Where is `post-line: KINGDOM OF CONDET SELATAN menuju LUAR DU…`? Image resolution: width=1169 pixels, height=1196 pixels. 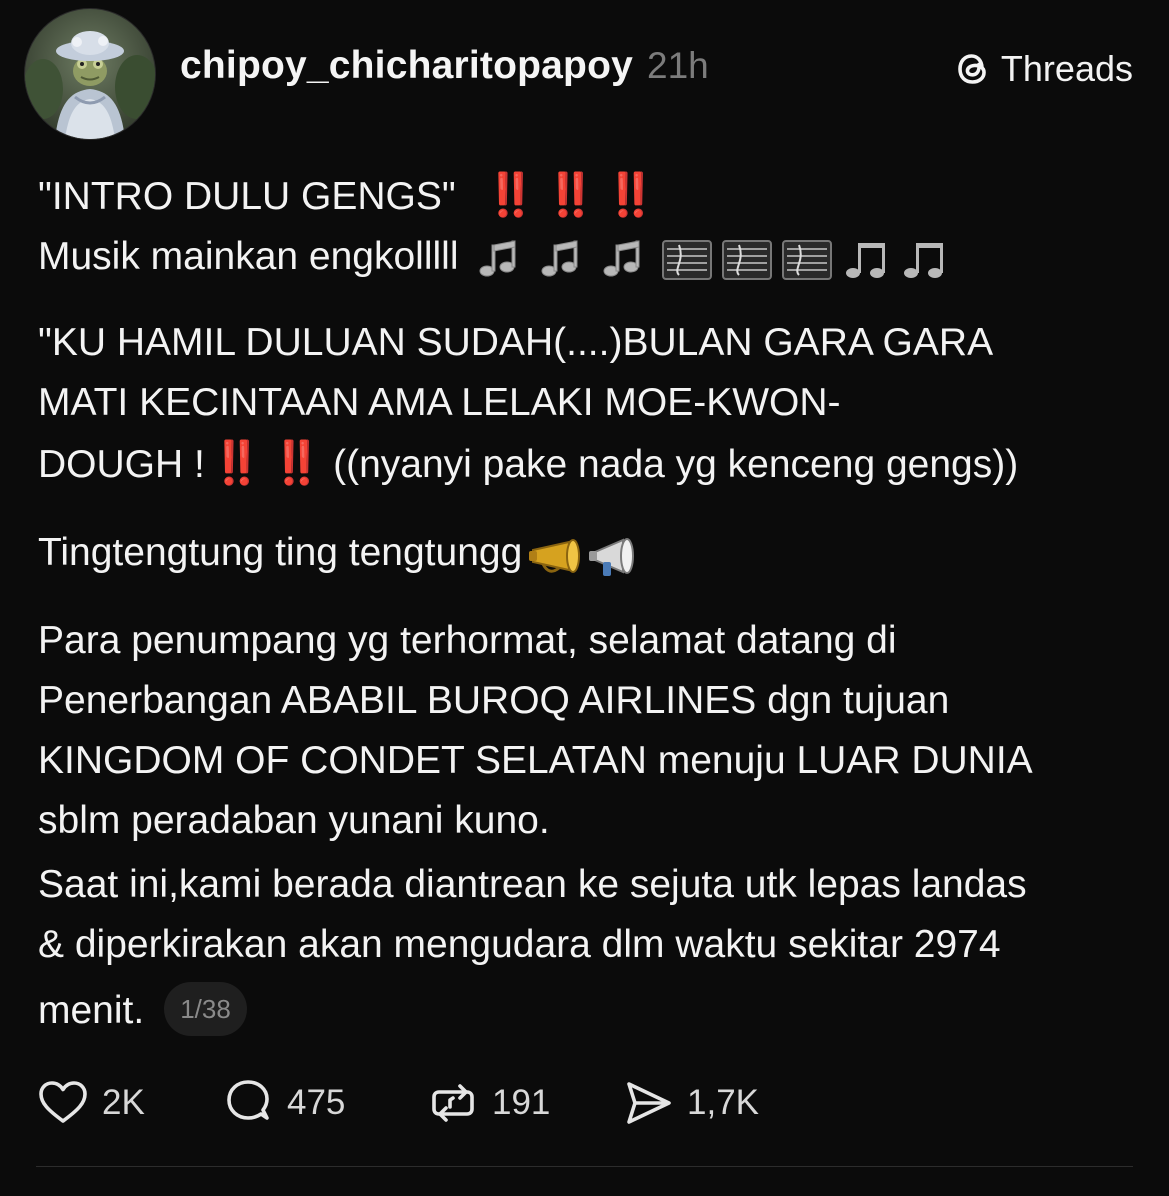
post-line: KINGDOM OF CONDET SELATAN menuju LUAR DU… is located at coordinates (535, 760).